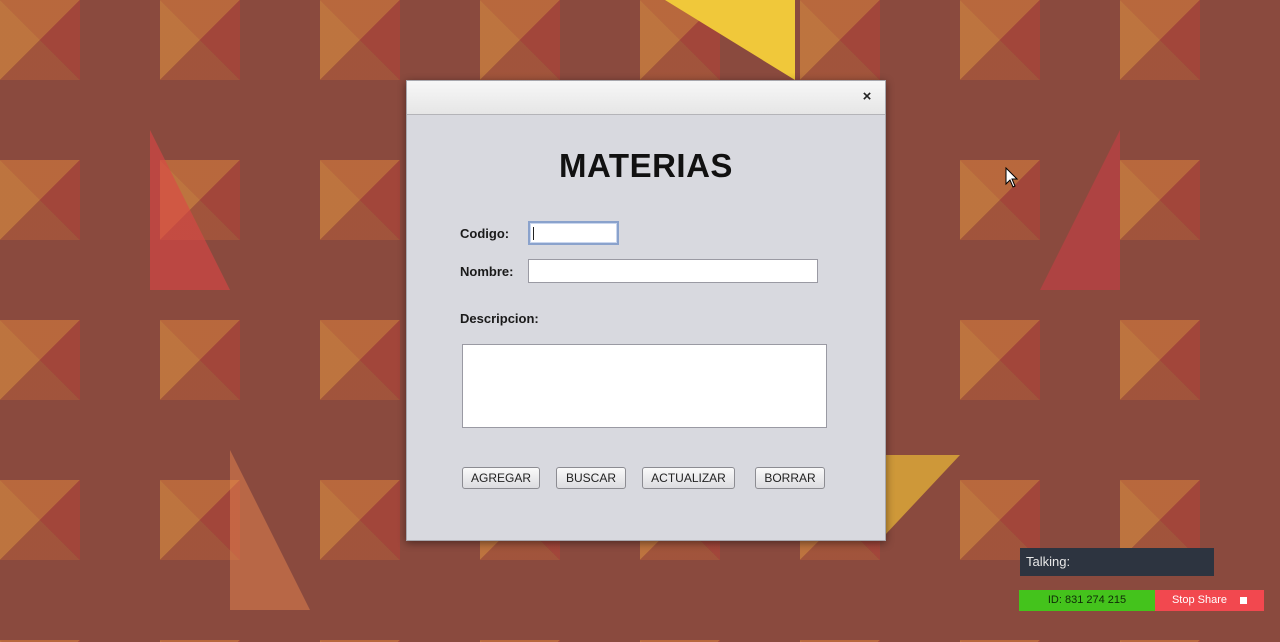 The width and height of the screenshot is (1280, 642). I want to click on descripcion-textarea, so click(644, 386).